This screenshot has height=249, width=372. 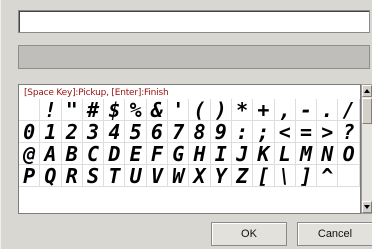 What do you see at coordinates (242, 154) in the screenshot?
I see `glyph-cell: J` at bounding box center [242, 154].